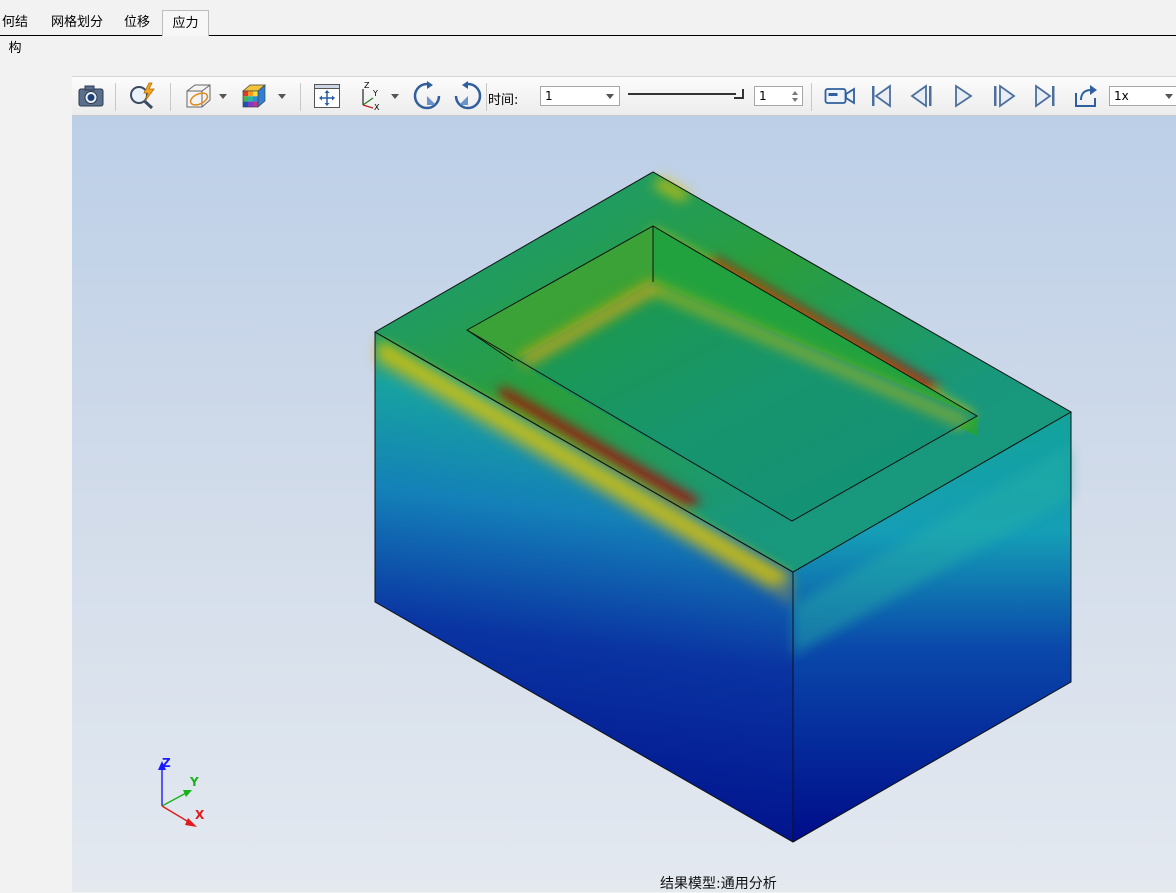  Describe the element at coordinates (718, 884) in the screenshot. I see `result-model-label: 结果模型:通用分析` at that location.